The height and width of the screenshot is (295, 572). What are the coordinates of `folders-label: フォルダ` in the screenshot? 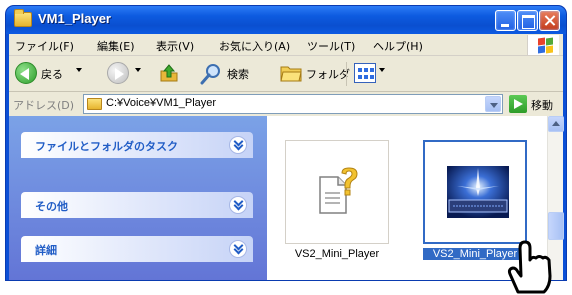 It's located at (328, 74).